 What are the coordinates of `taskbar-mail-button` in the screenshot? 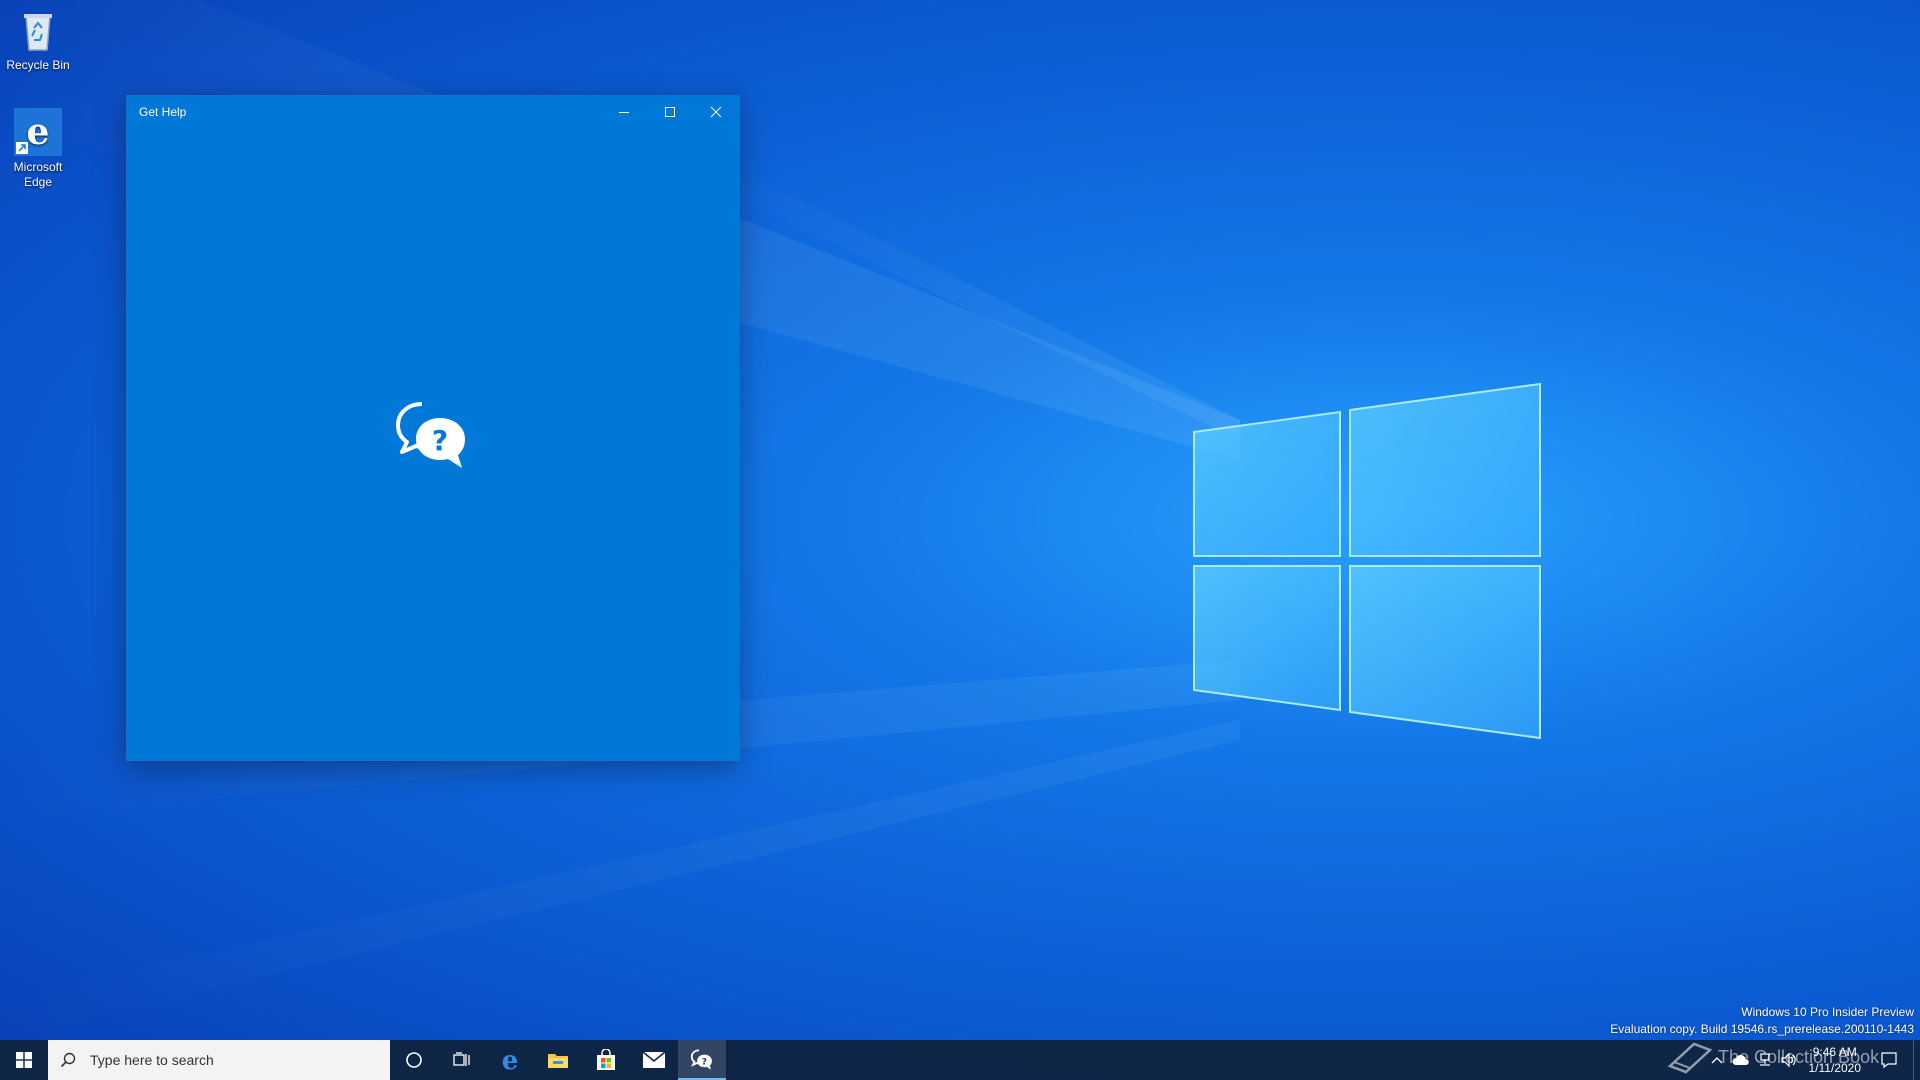 It's located at (654, 1060).